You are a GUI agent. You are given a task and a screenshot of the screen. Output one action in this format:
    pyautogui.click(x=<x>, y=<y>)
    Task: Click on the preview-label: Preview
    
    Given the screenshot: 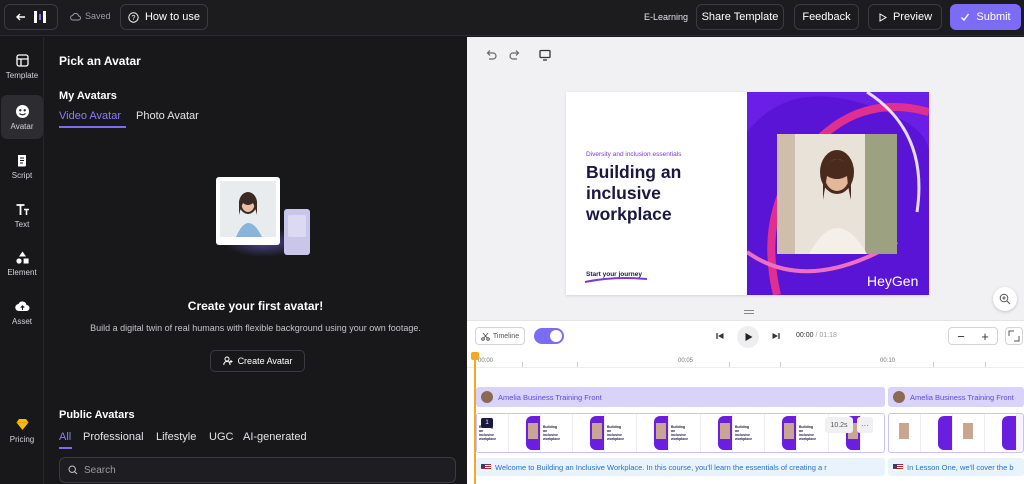 What is the action you would take?
    pyautogui.click(x=912, y=17)
    